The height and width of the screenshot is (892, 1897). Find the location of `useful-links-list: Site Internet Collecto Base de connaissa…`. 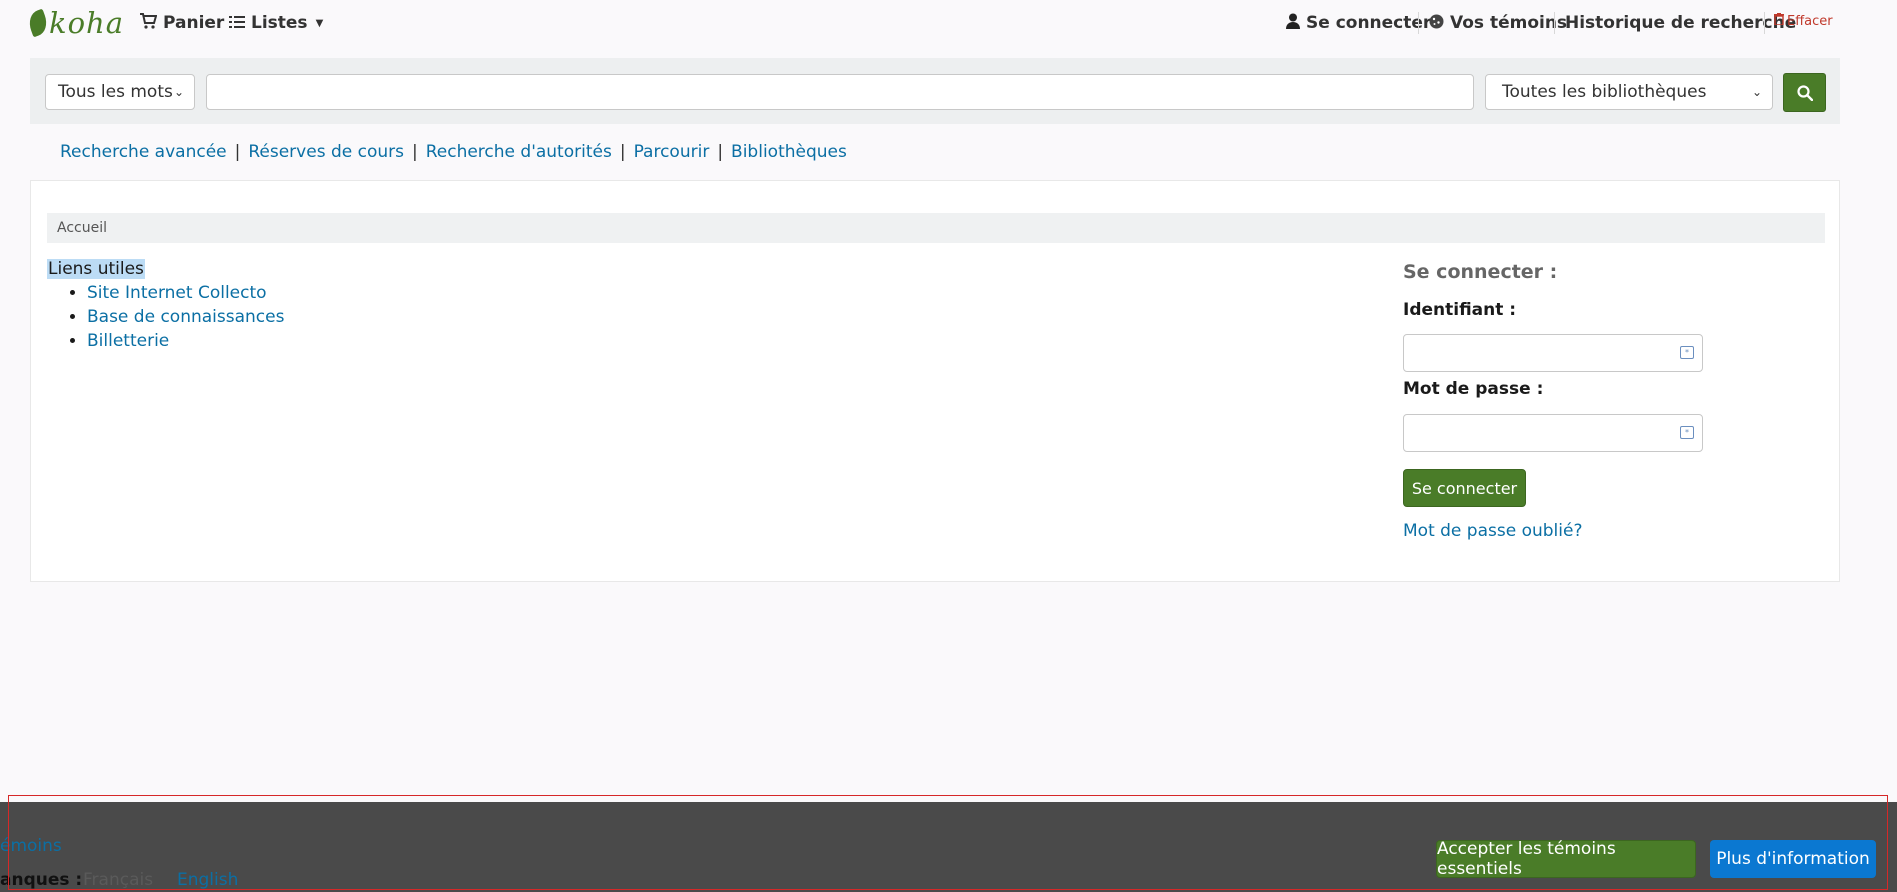

useful-links-list: Site Internet Collecto Base de connaissa… is located at coordinates (178, 317).